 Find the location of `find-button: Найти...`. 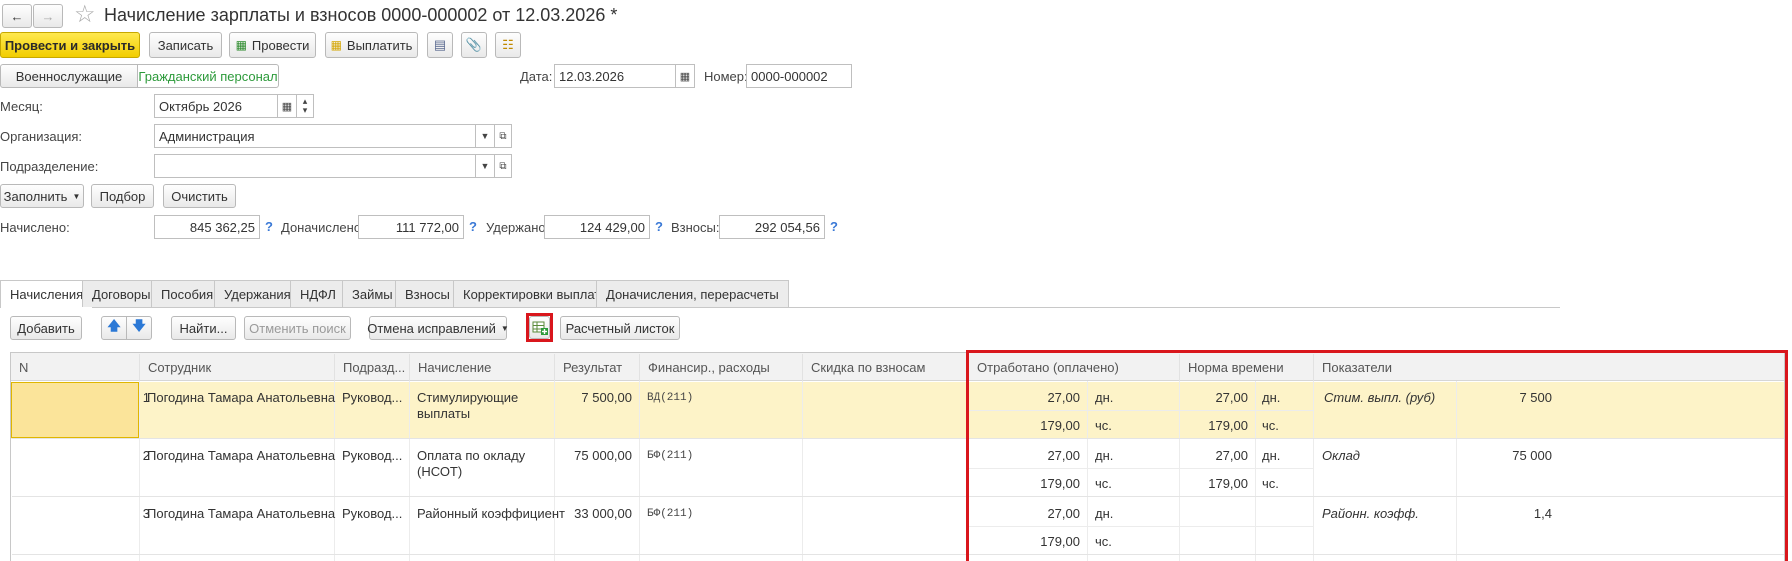

find-button: Найти... is located at coordinates (203, 328).